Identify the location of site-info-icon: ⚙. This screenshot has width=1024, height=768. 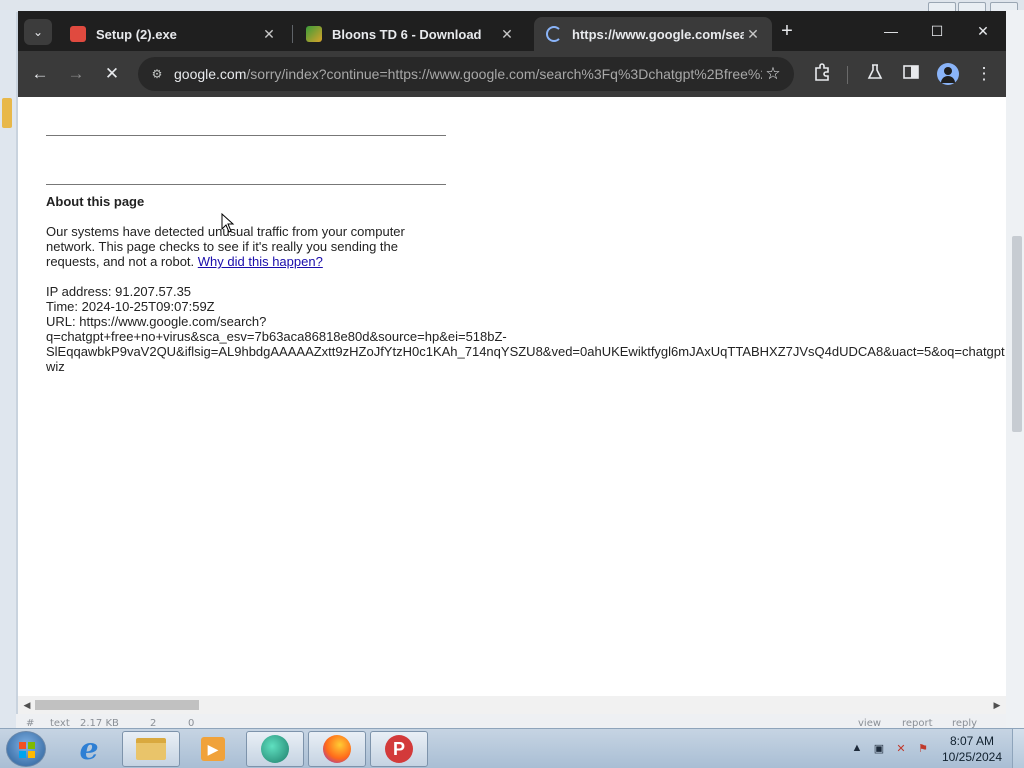
(157, 74).